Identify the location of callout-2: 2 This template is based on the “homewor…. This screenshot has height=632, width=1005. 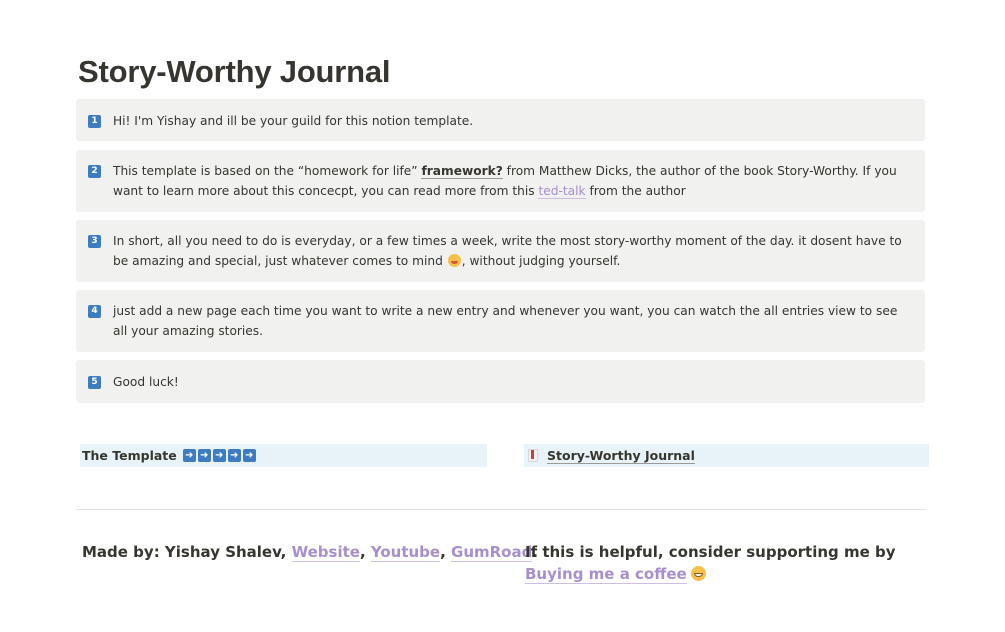
(500, 181).